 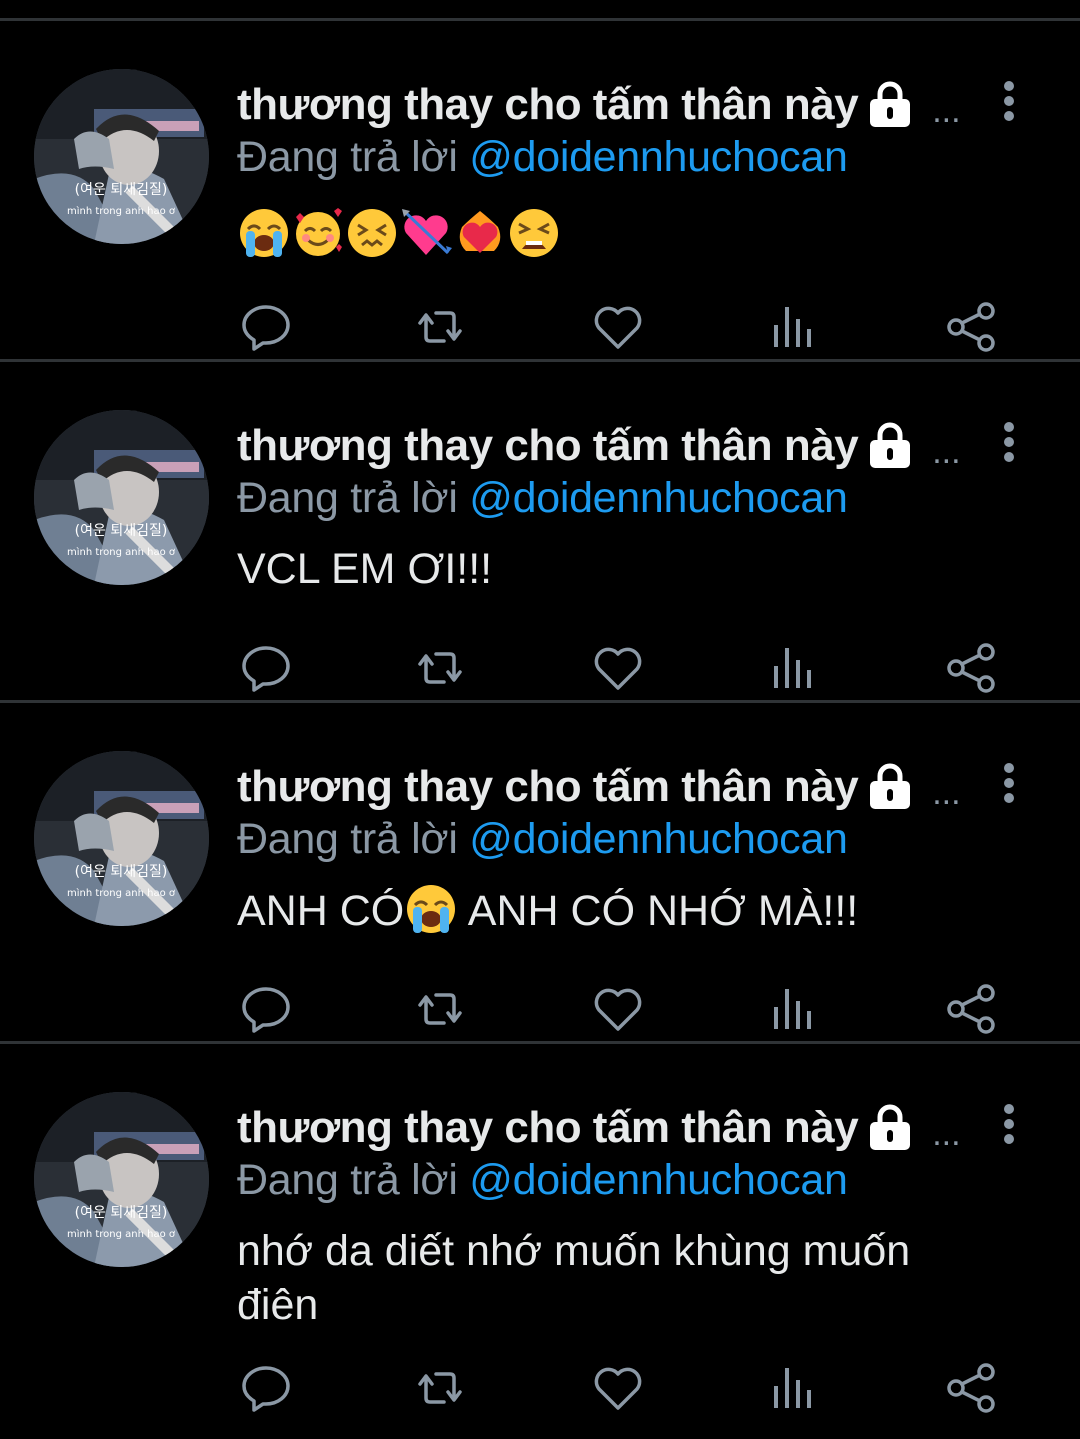 I want to click on tweet-text-part-1: ANH CÓ, so click(x=321, y=911).